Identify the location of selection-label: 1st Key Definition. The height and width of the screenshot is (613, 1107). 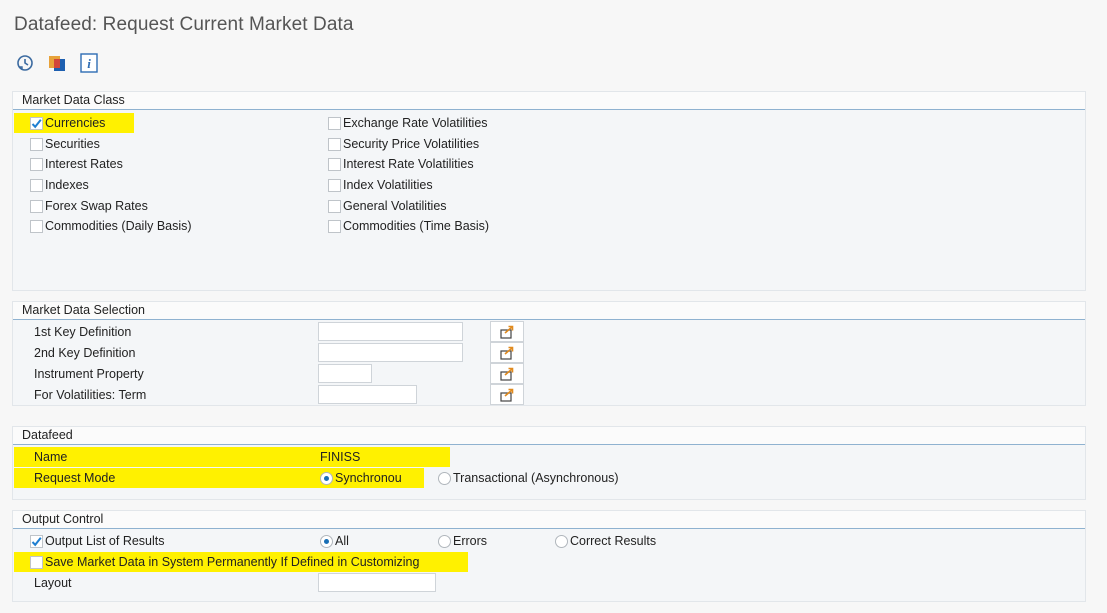
(83, 332).